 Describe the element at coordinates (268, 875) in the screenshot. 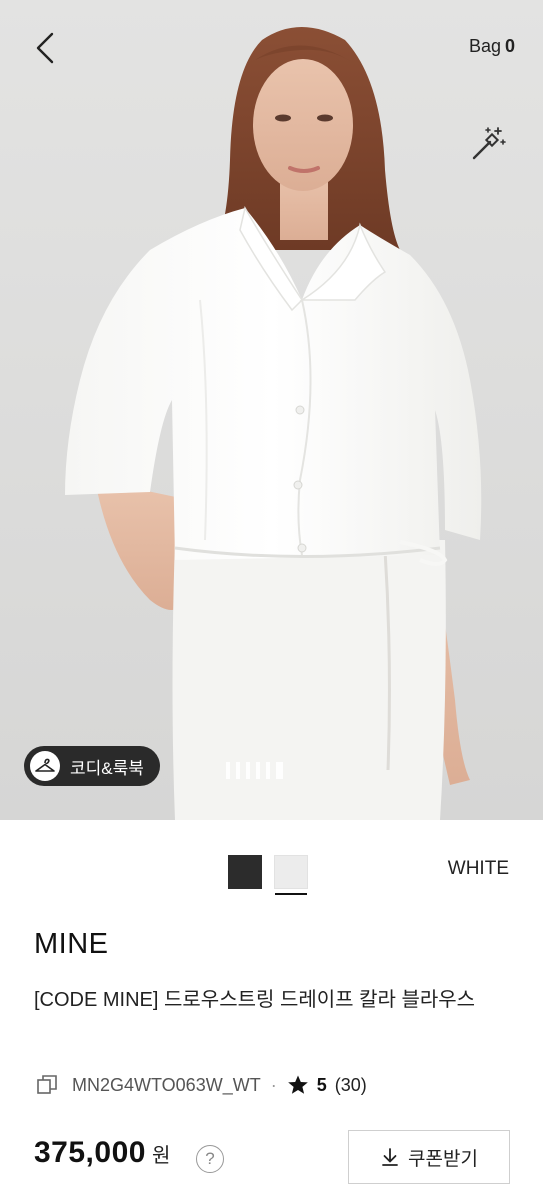

I see `color-swatches` at that location.